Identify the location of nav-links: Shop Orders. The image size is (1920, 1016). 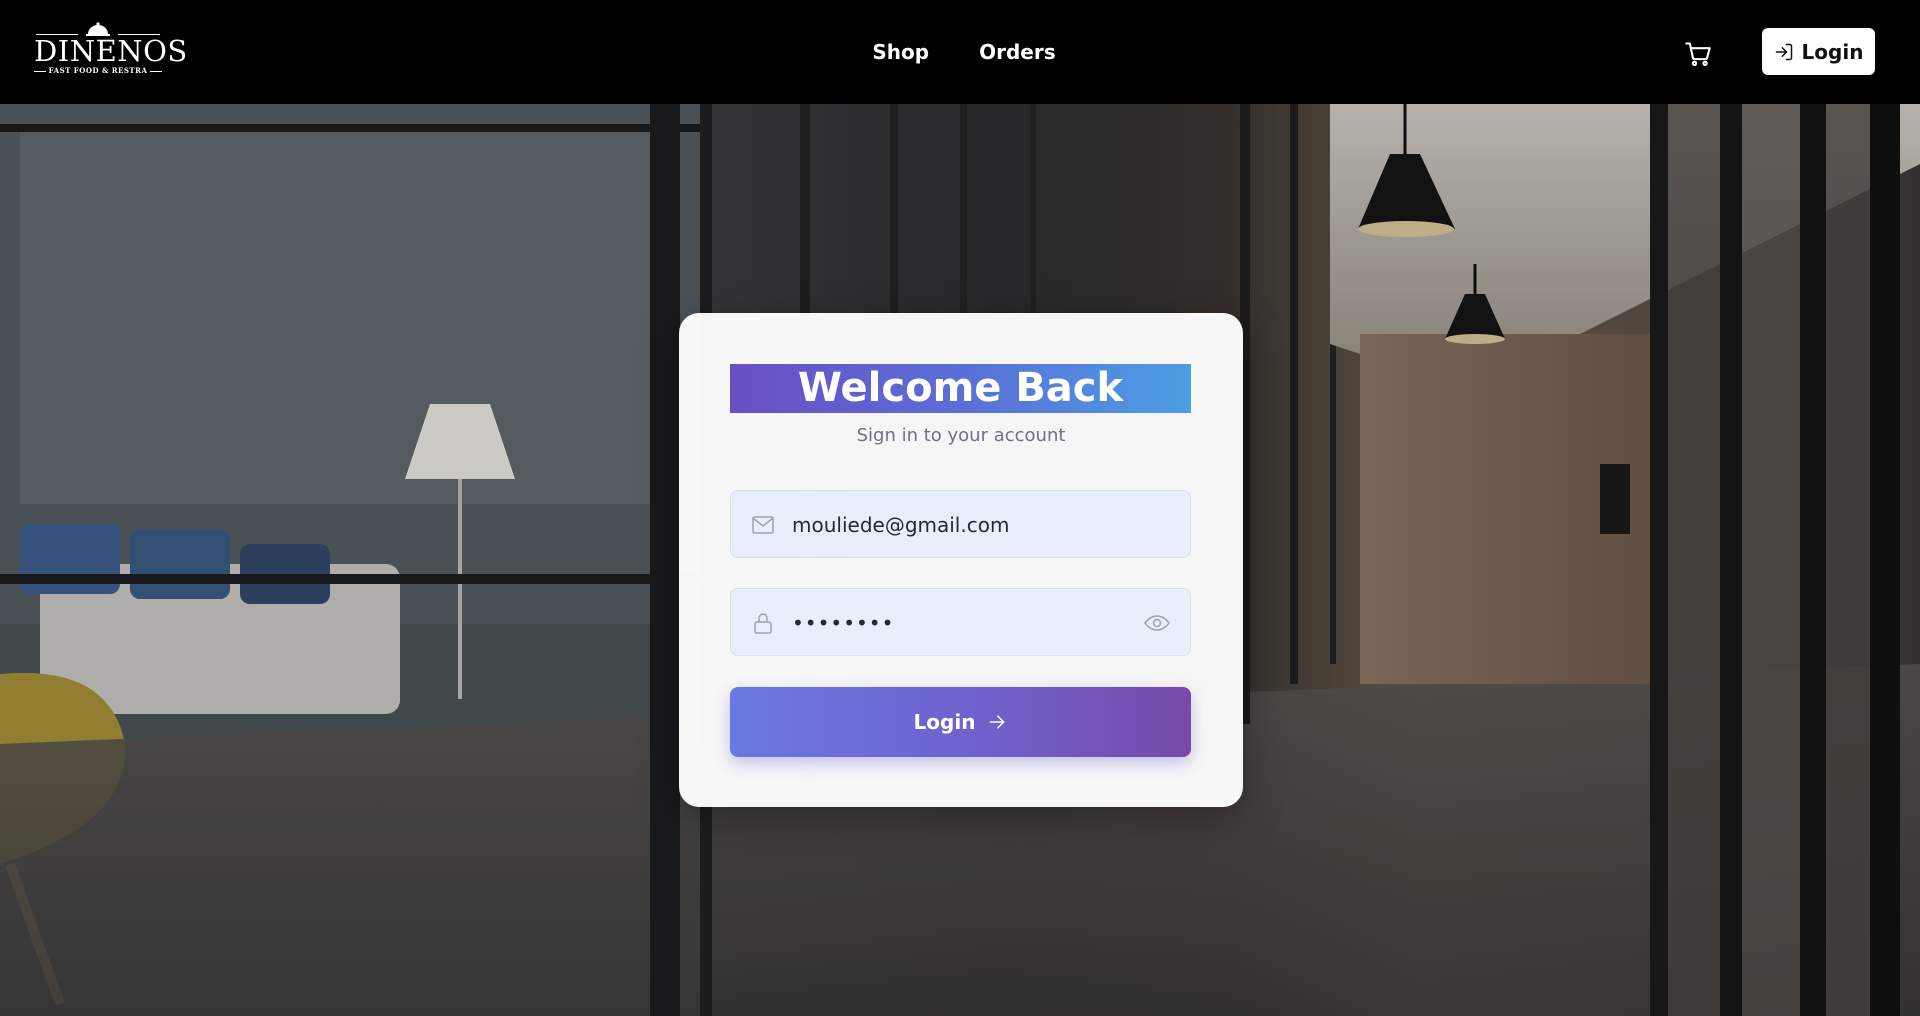
(960, 52).